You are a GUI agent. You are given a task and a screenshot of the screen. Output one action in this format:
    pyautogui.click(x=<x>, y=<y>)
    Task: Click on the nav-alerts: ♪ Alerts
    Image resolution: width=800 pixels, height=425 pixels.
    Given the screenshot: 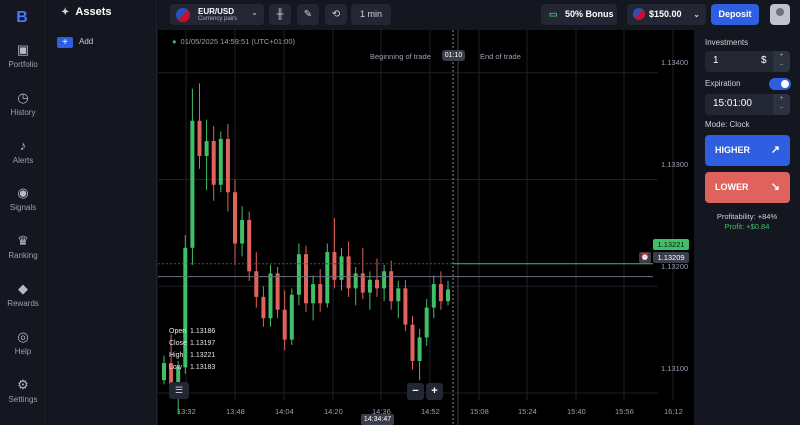 What is the action you would take?
    pyautogui.click(x=23, y=156)
    